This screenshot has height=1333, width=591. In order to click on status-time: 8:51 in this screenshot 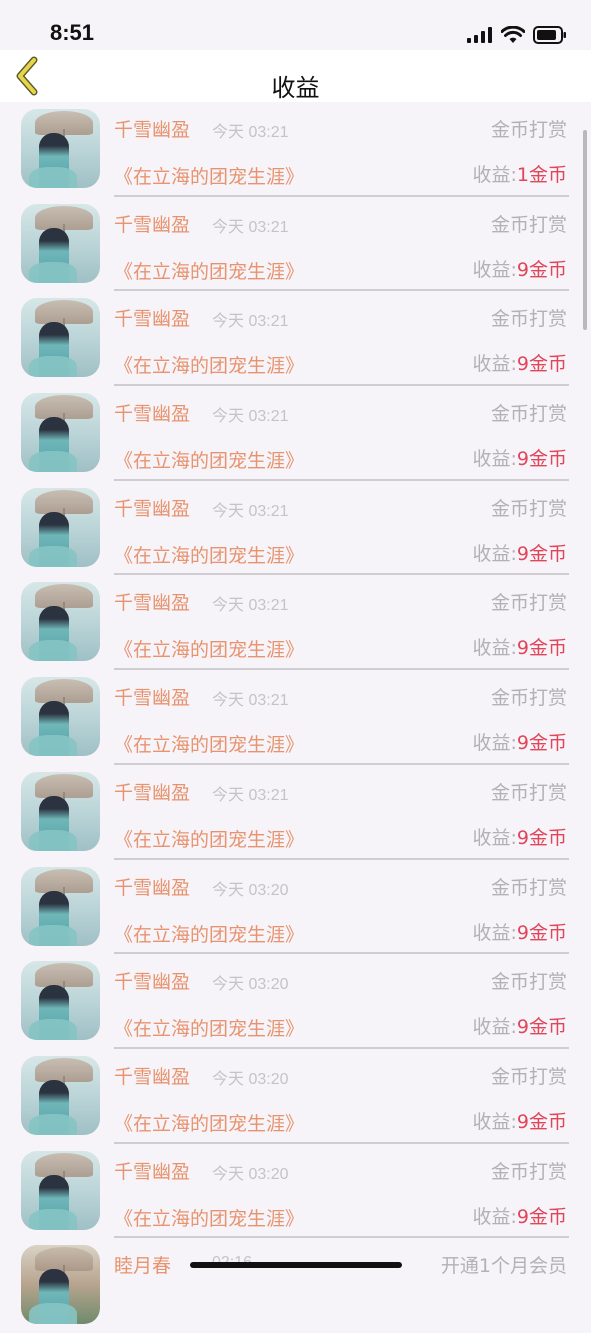, I will do `click(72, 32)`.